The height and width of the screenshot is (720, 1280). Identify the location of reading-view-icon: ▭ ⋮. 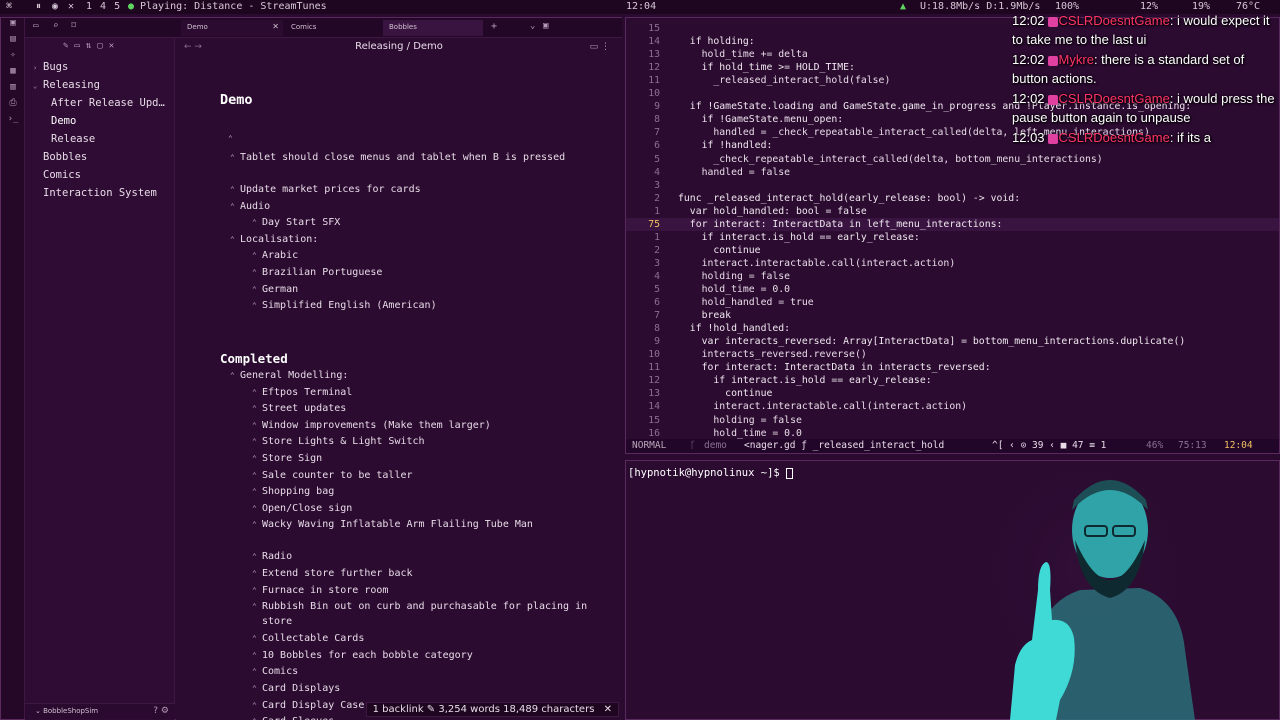
(600, 47).